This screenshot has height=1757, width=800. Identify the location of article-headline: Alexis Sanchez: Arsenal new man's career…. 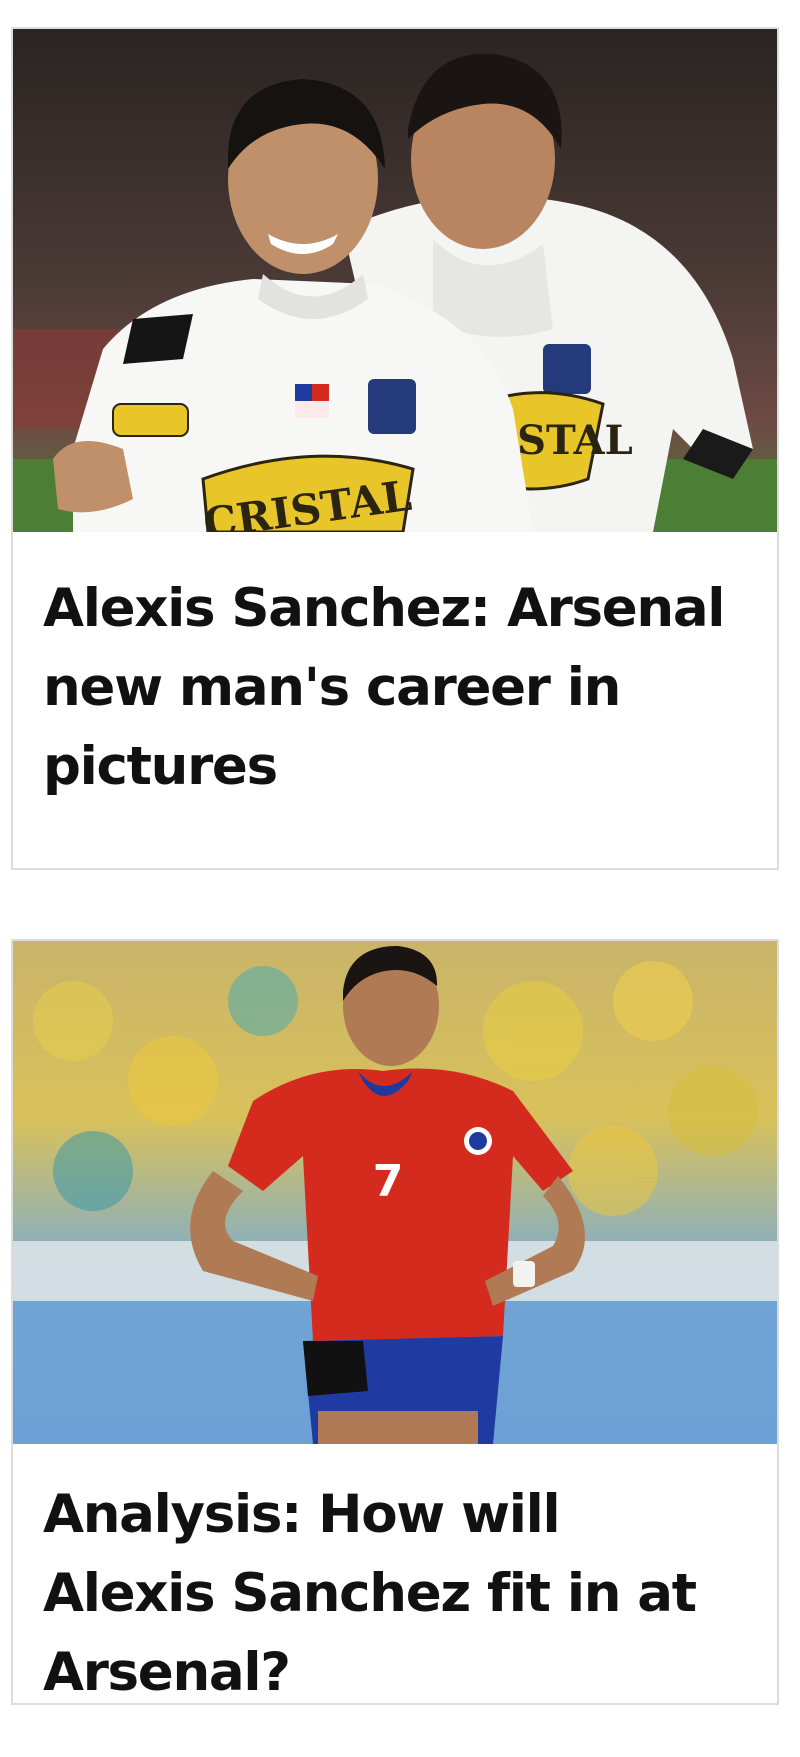
(395, 687).